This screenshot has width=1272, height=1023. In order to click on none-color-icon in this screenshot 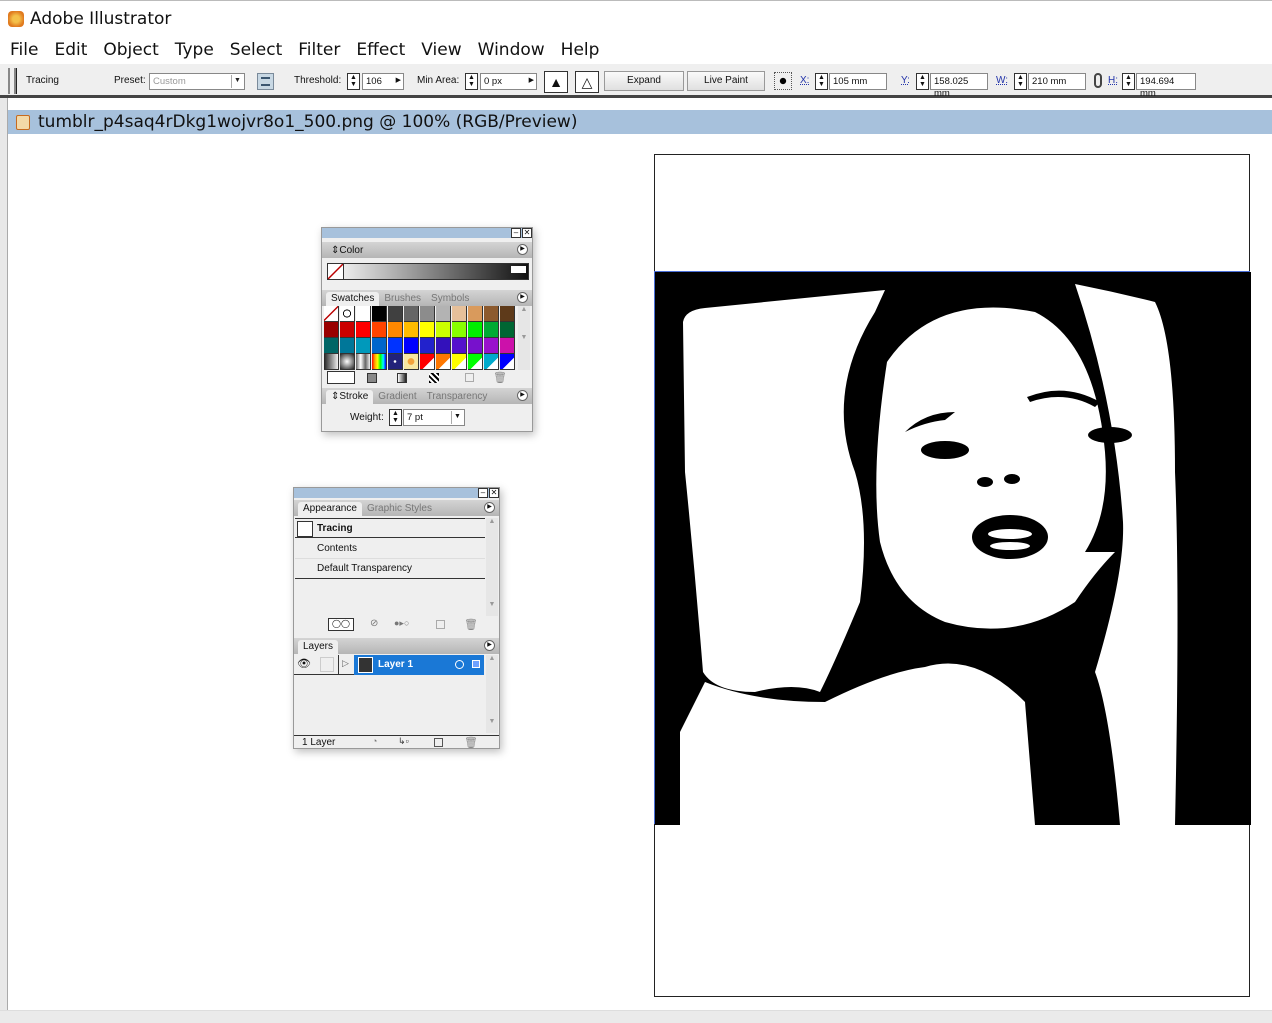, I will do `click(336, 271)`.